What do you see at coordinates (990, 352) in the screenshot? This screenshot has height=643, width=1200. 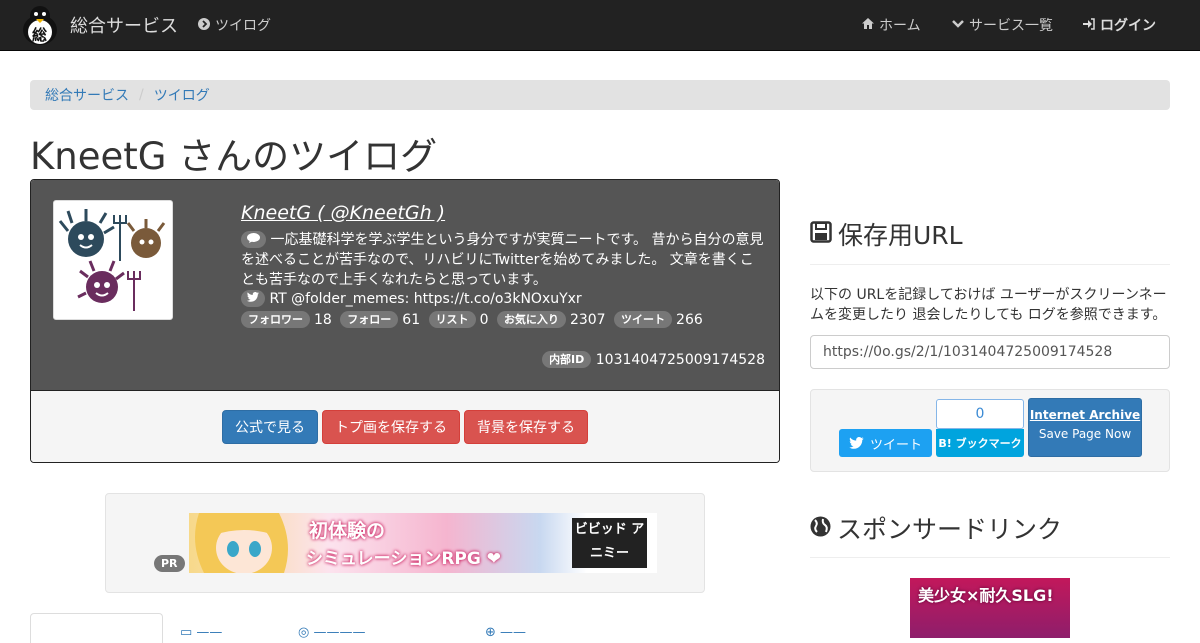 I see `save-url-input: https://0o.gs/2/1/1031404725009174528` at bounding box center [990, 352].